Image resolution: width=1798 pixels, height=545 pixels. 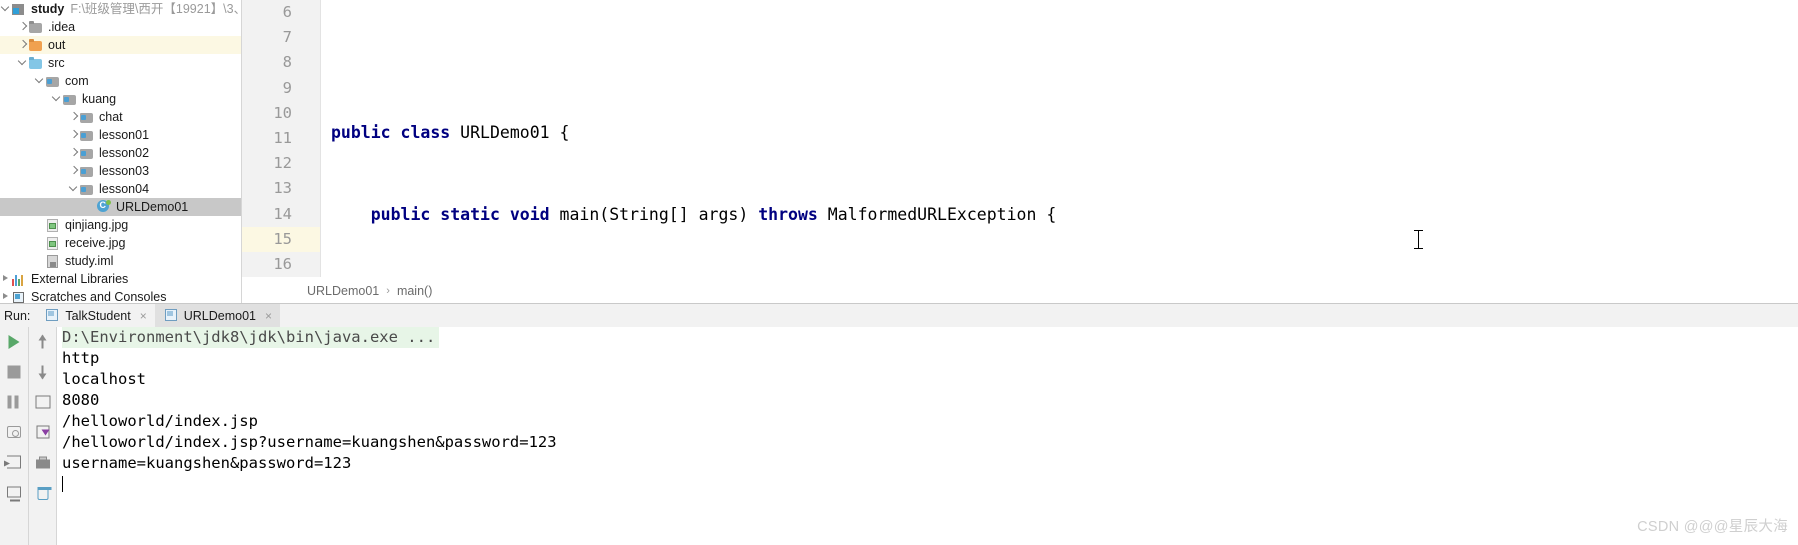 What do you see at coordinates (120, 171) in the screenshot?
I see `tree-item-lesson03: lesson03` at bounding box center [120, 171].